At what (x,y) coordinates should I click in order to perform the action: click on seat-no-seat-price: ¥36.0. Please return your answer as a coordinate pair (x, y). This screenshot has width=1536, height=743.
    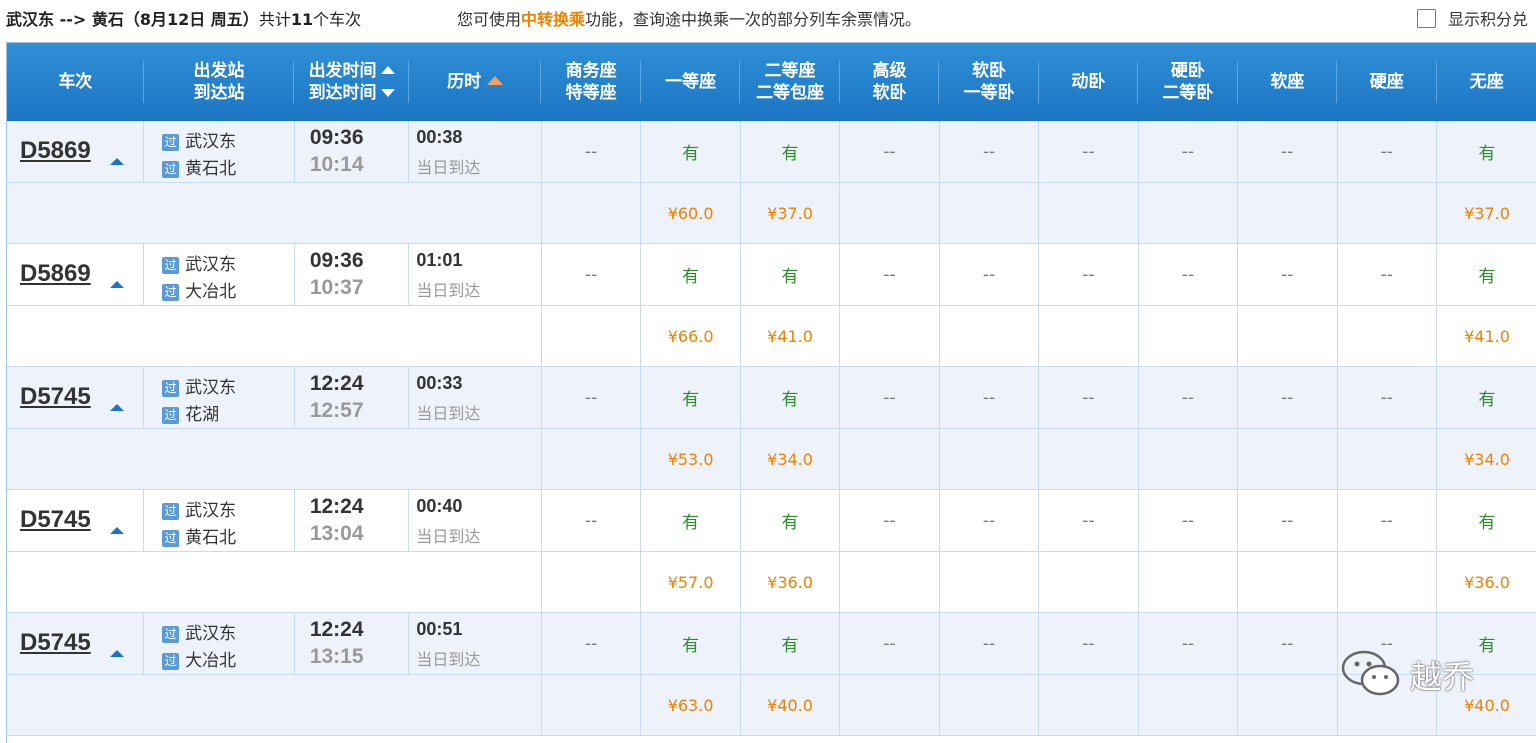
    Looking at the image, I should click on (1486, 582).